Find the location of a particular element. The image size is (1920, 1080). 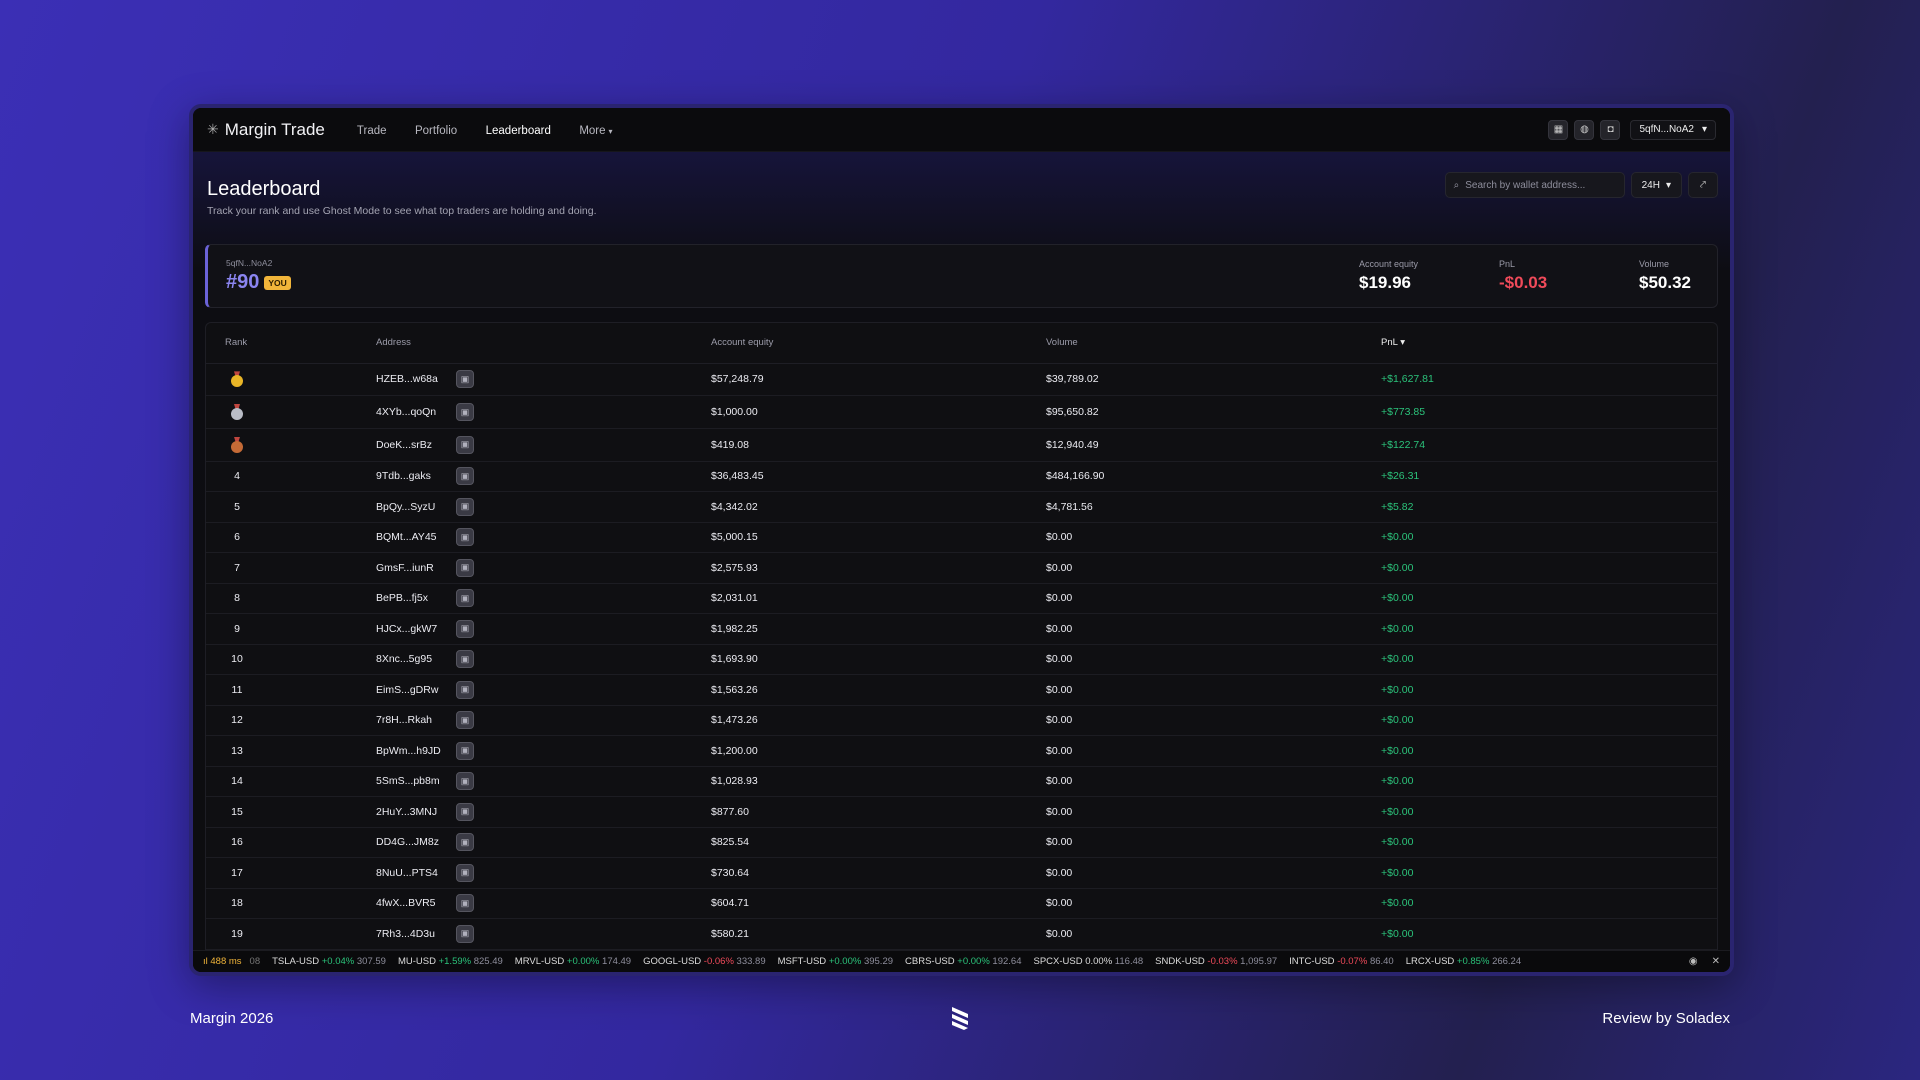

wallet-address: 9Tdb...gaks is located at coordinates (416, 476).